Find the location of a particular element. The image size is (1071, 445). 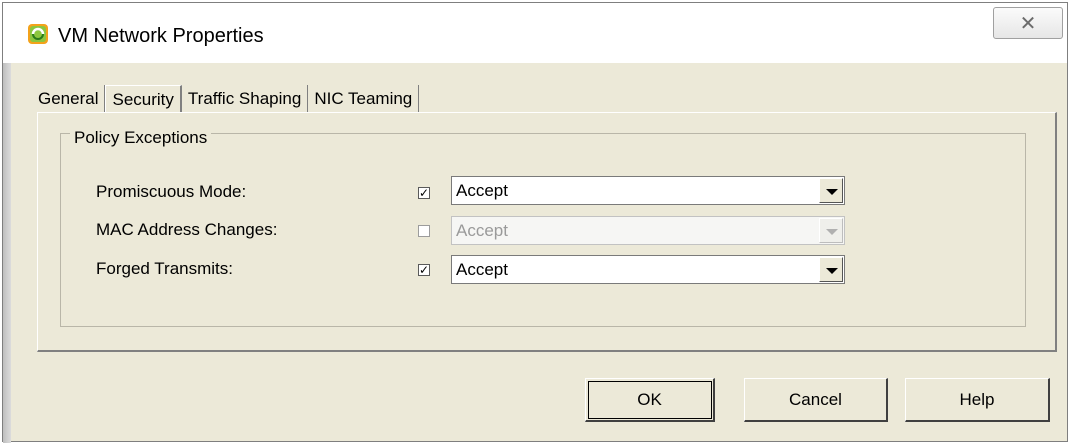

mac-address-changes-select: Accept is located at coordinates (648, 230).